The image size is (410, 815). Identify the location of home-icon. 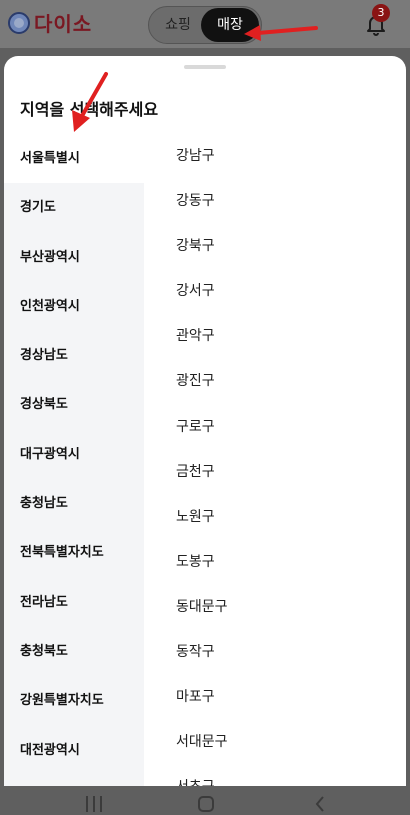
(206, 804).